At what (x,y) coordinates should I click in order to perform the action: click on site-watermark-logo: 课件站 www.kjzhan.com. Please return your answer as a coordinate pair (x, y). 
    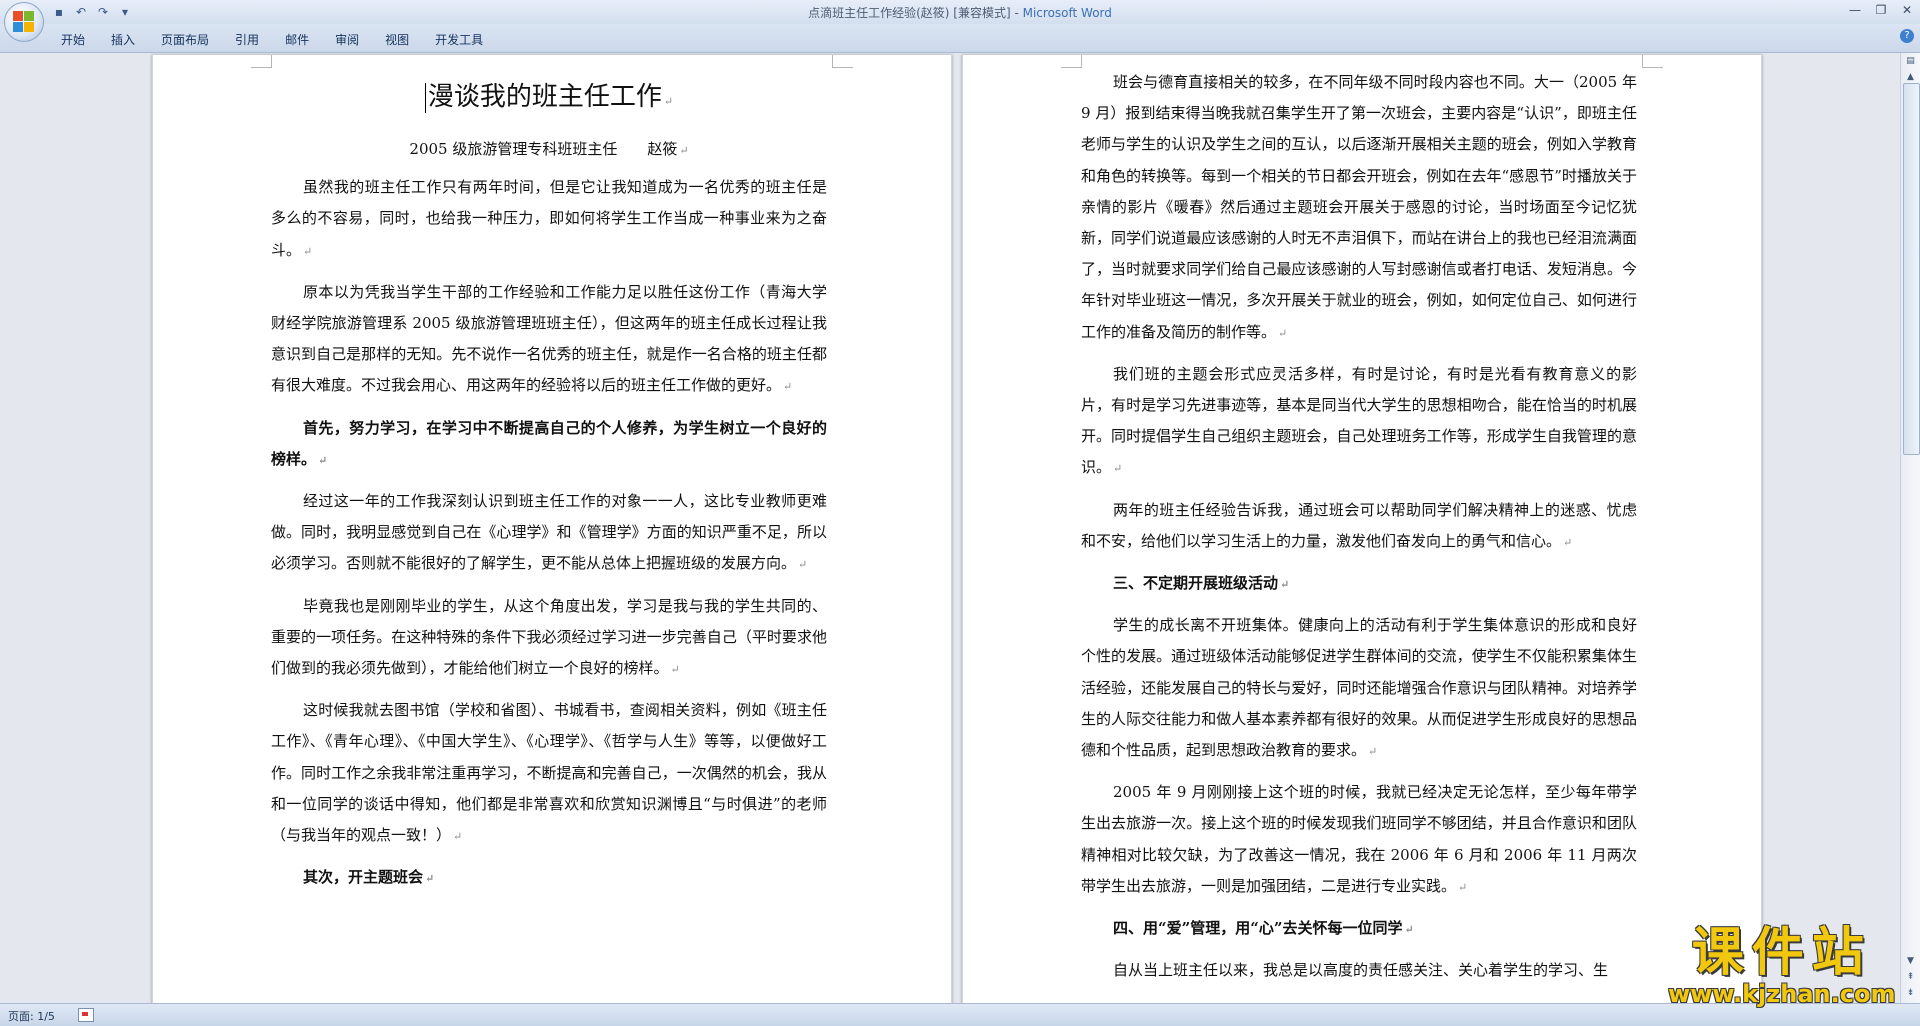
    Looking at the image, I should click on (1781, 966).